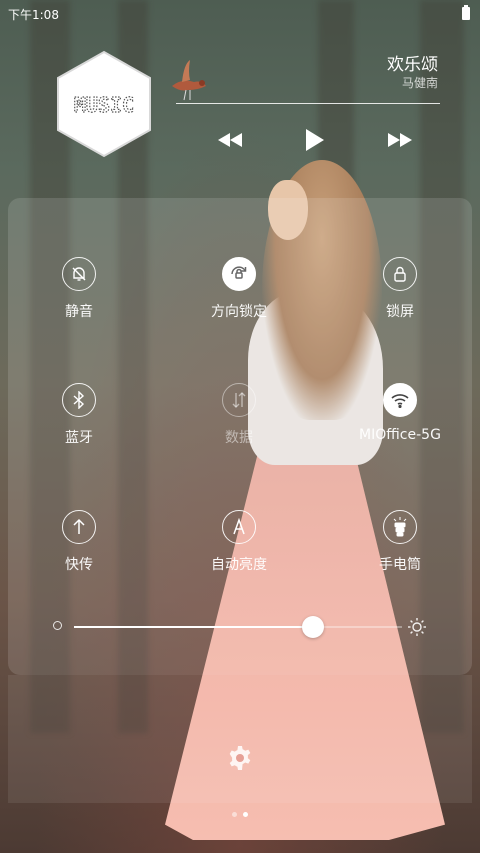  I want to click on music-logo-text: MUSIC, so click(104, 105).